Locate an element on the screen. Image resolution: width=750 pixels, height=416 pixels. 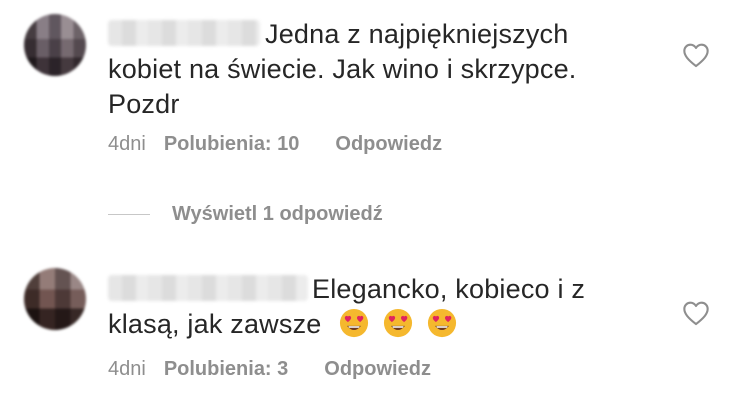
comment-line: kobiet na świecie. Jak wino i skrzypce. is located at coordinates (342, 69).